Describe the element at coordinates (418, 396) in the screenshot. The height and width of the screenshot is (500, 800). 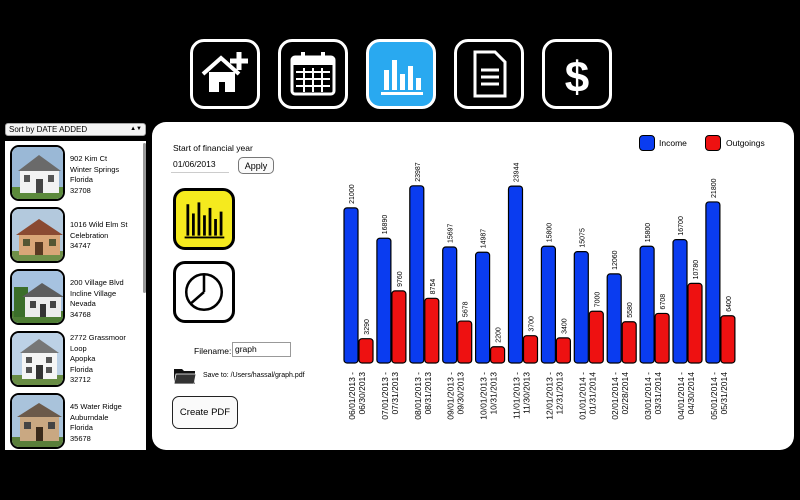
I see `x-tick-label: 08/01/2013 -` at that location.